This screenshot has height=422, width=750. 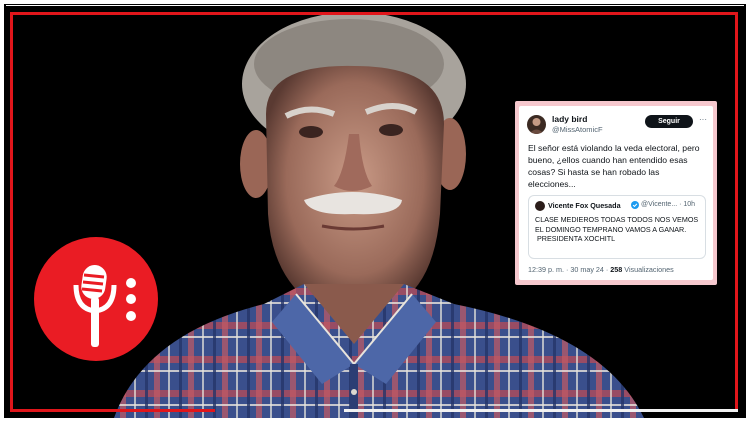 I want to click on tweet-display-name: lady bird, so click(x=569, y=119).